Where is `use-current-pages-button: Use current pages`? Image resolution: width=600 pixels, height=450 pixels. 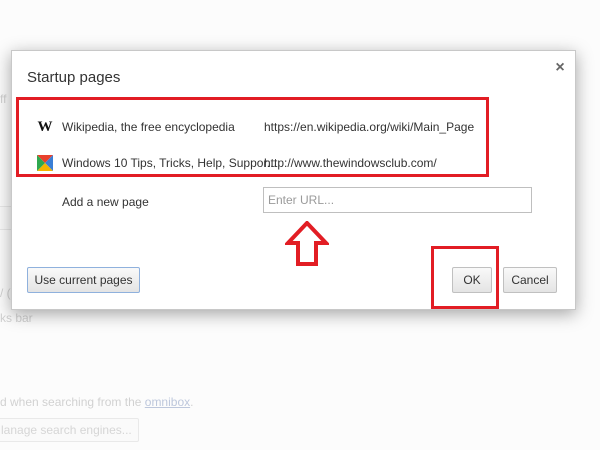
use-current-pages-button: Use current pages is located at coordinates (83, 280).